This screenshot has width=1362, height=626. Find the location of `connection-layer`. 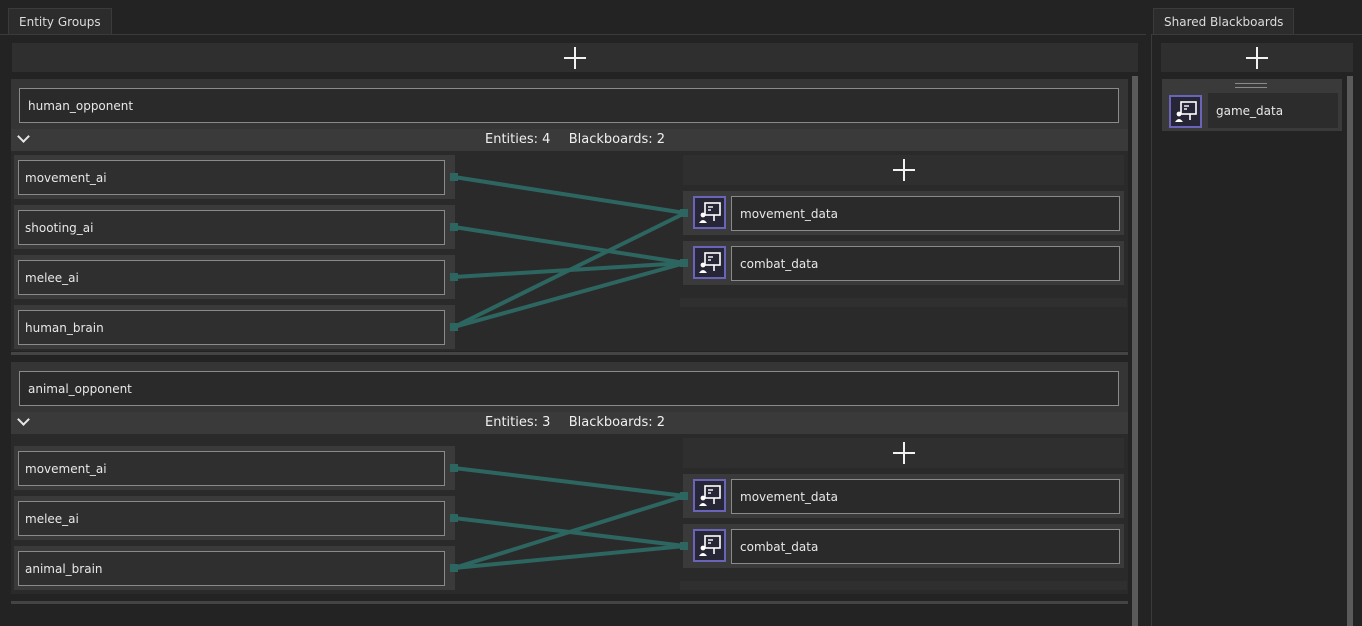

connection-layer is located at coordinates (569, 372).